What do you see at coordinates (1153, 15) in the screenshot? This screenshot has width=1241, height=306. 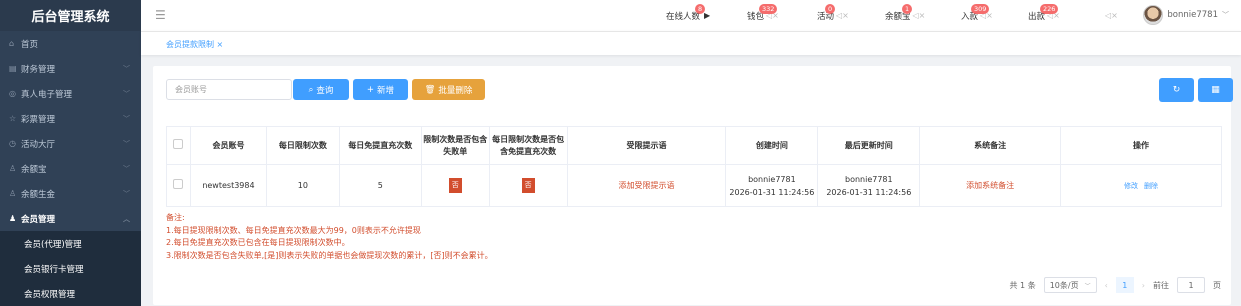 I see `avatar` at bounding box center [1153, 15].